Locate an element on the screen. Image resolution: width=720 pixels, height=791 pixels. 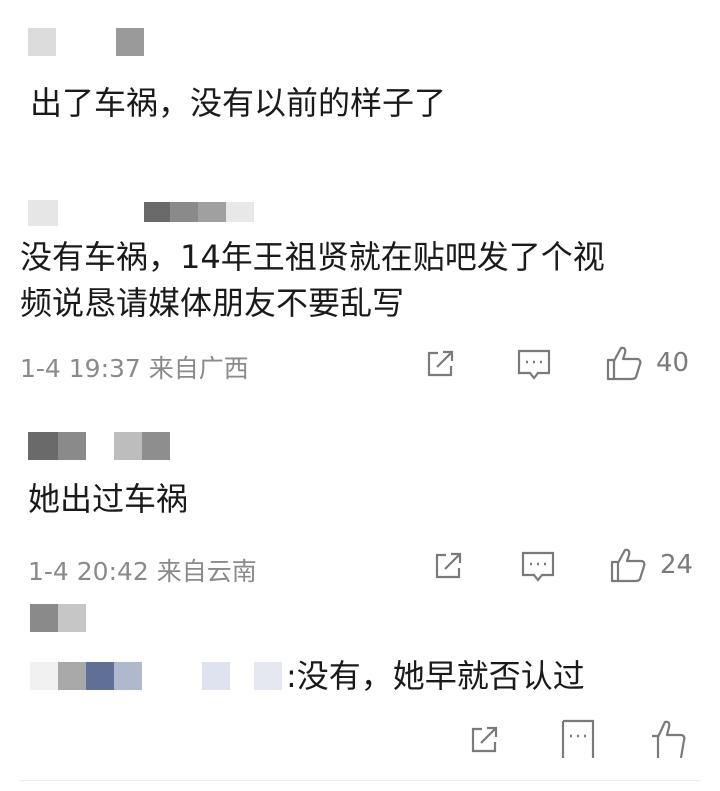
comment-location: 来自广西 is located at coordinates (198, 368).